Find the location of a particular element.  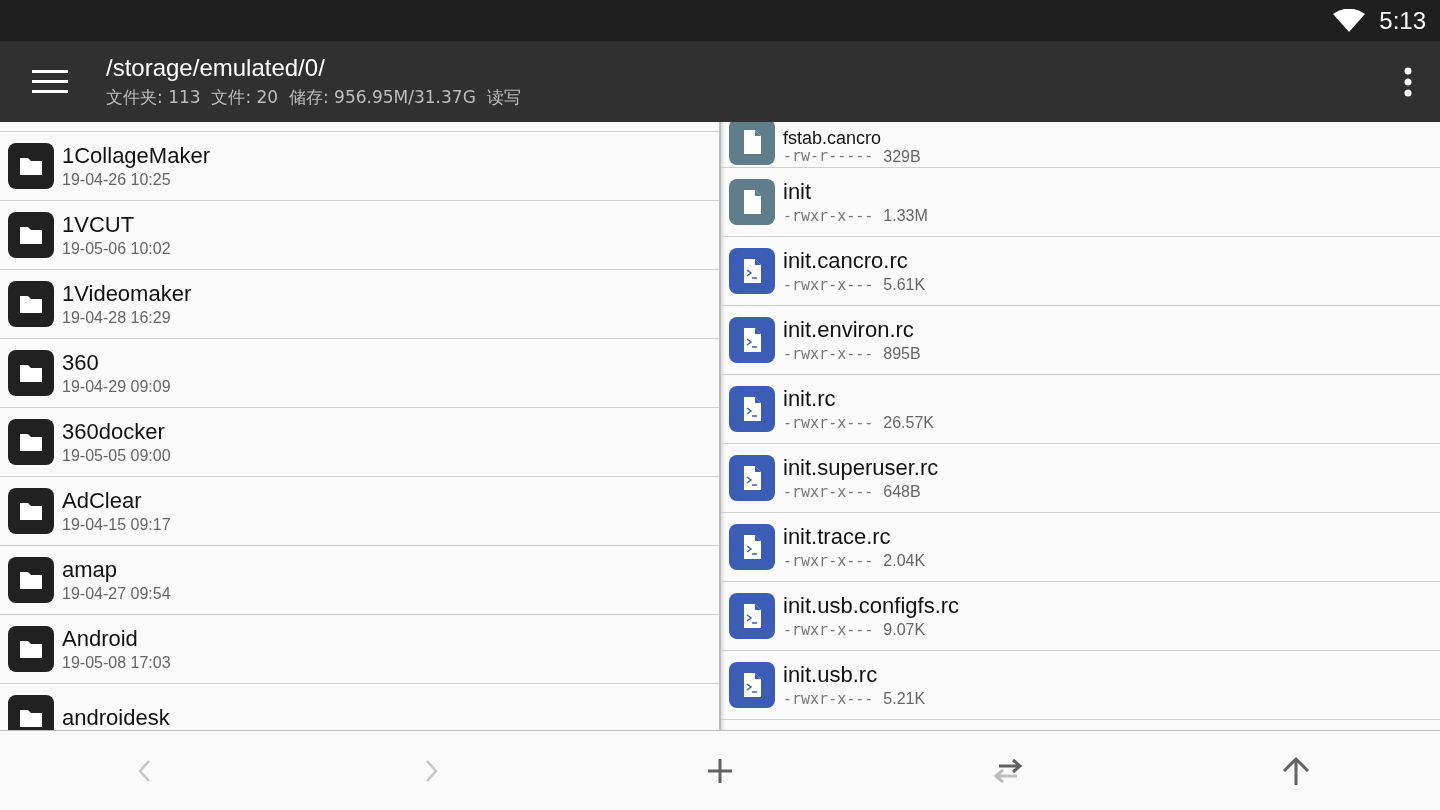

file-size: 2.04K is located at coordinates (904, 561).